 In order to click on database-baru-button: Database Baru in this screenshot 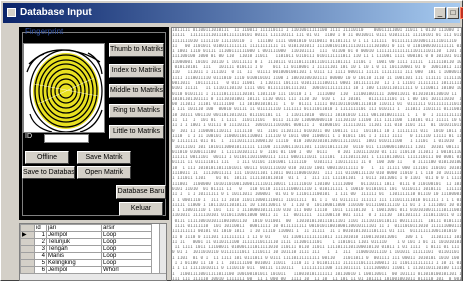, I will do `click(141, 192)`.